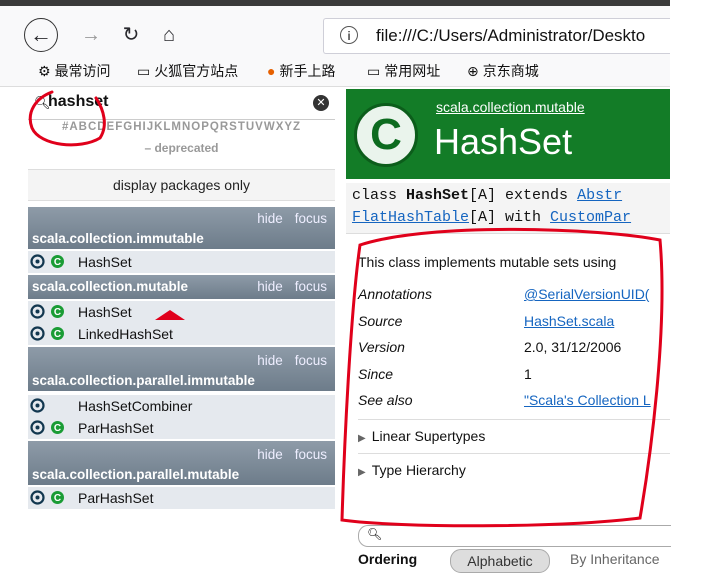 The height and width of the screenshot is (573, 712). I want to click on sig-text: [A] extends, so click(523, 195).